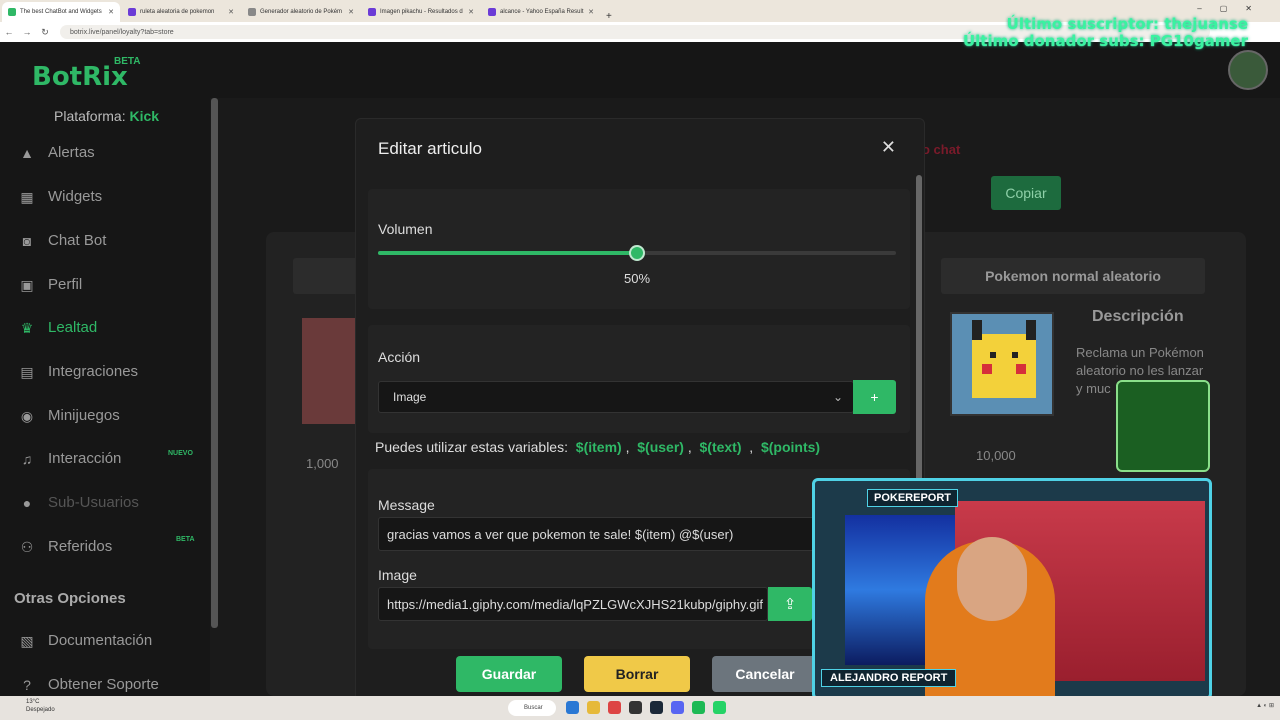 Image resolution: width=1280 pixels, height=720 pixels. What do you see at coordinates (837, 397) in the screenshot?
I see `chevron-down-icon: ⌄` at bounding box center [837, 397].